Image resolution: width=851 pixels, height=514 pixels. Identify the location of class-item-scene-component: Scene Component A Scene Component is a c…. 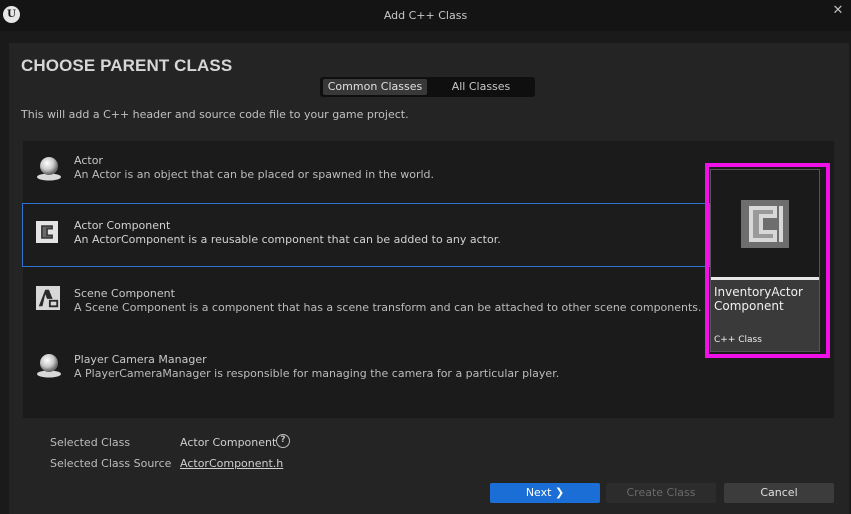
(366, 301).